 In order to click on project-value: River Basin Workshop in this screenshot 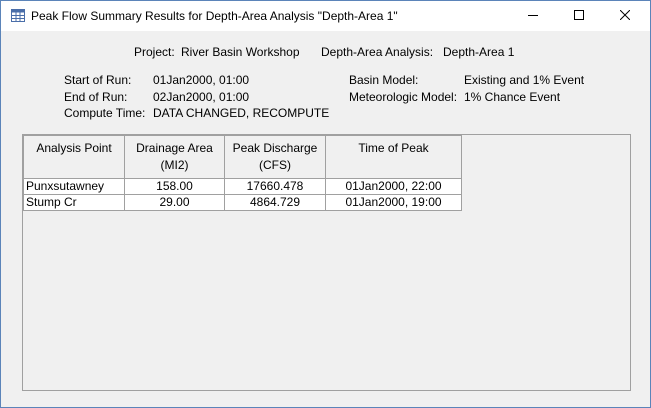, I will do `click(240, 52)`.